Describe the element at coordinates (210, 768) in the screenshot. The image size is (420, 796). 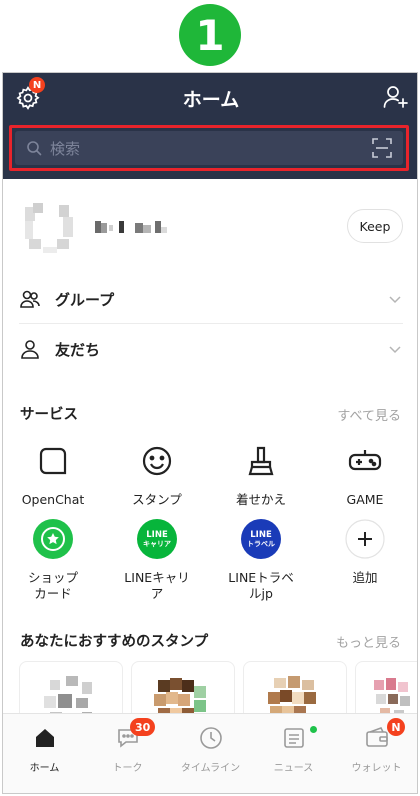
I see `tab-label: タイムライン` at that location.